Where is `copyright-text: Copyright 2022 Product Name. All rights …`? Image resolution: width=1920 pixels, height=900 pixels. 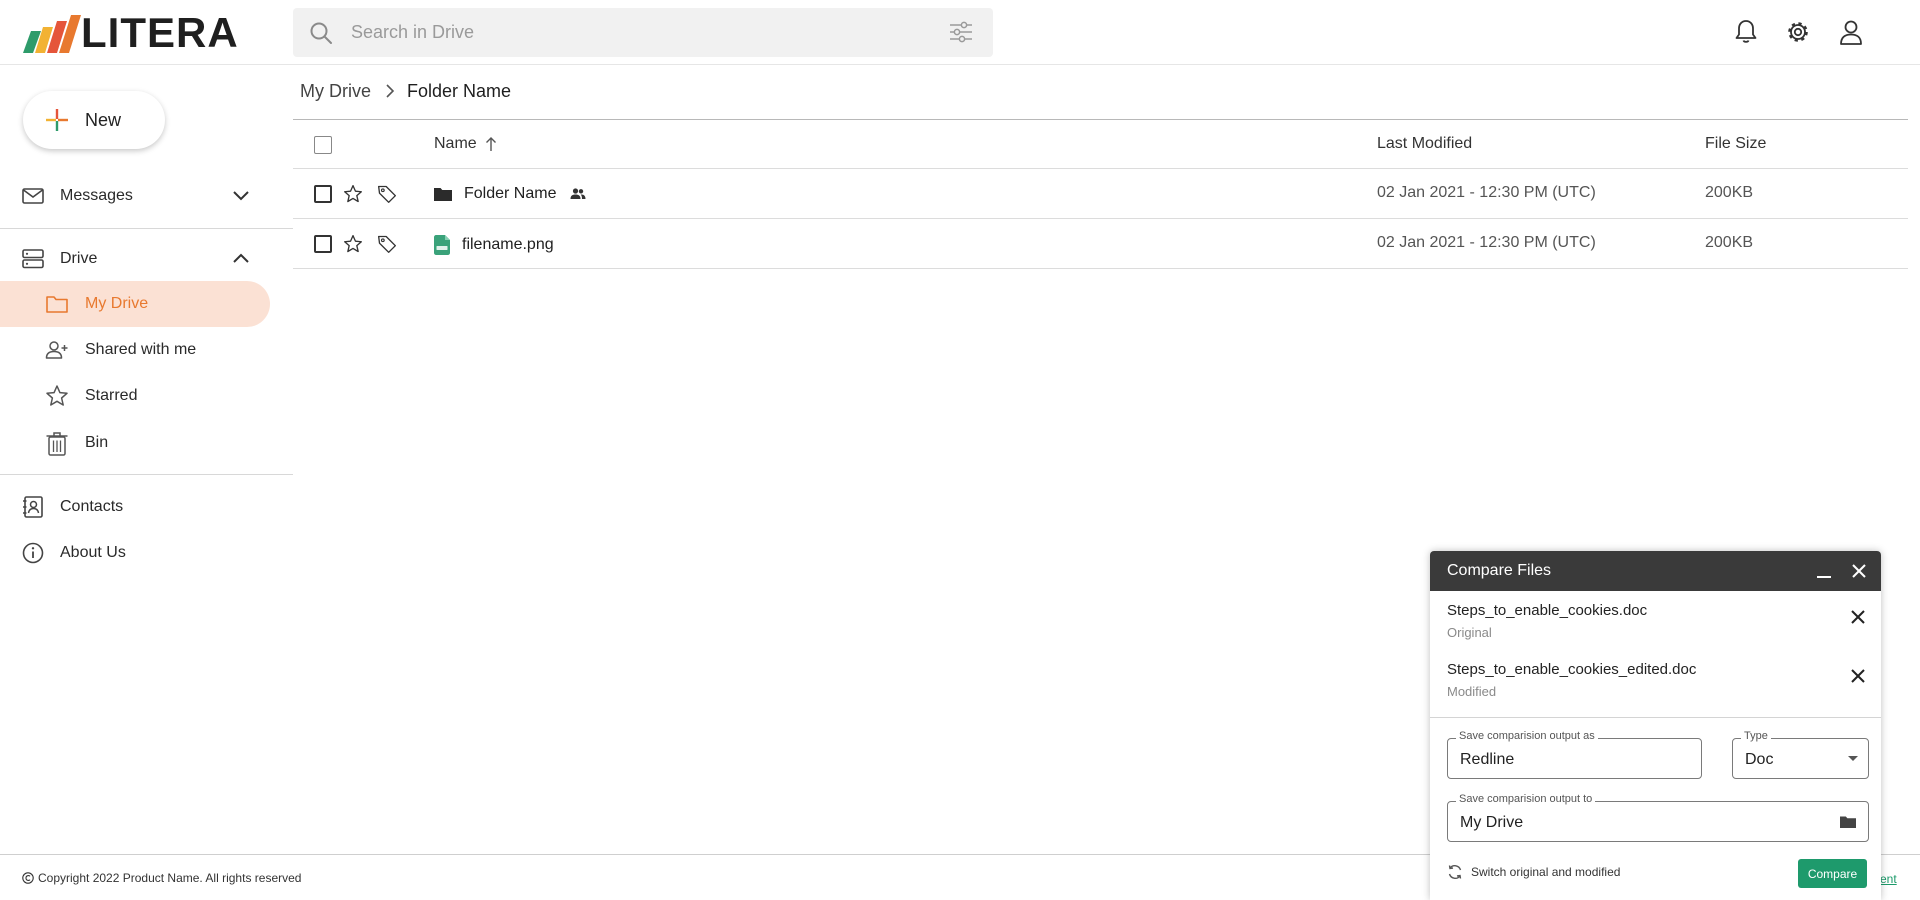 copyright-text: Copyright 2022 Product Name. All rights … is located at coordinates (170, 878).